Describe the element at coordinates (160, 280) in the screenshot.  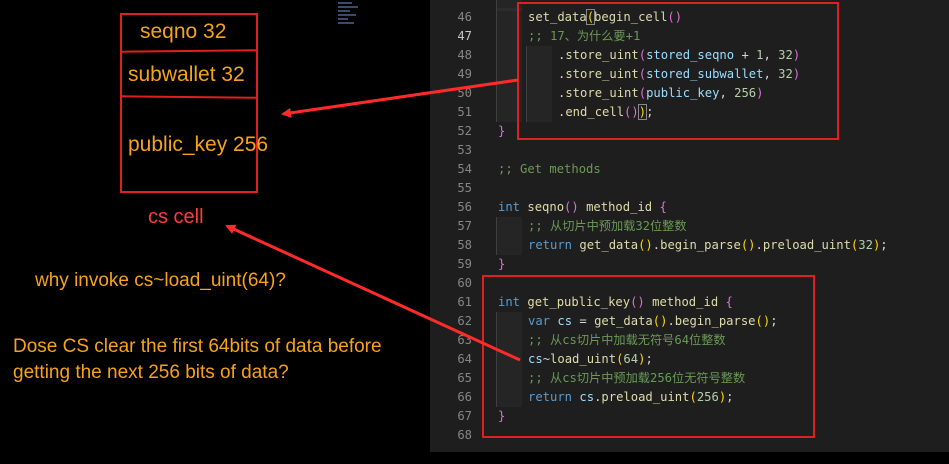
I see `question-load-uint: why invoke cs~load_uint(64)?` at that location.